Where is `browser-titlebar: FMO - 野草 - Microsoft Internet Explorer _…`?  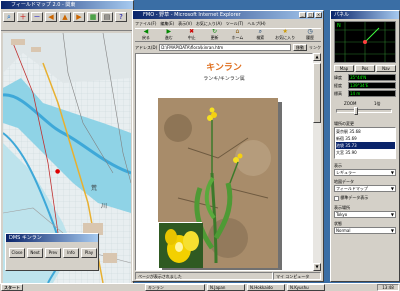
browser-titlebar: FMO - 野草 - Microsoft Internet Explorer _… is located at coordinates (228, 15).